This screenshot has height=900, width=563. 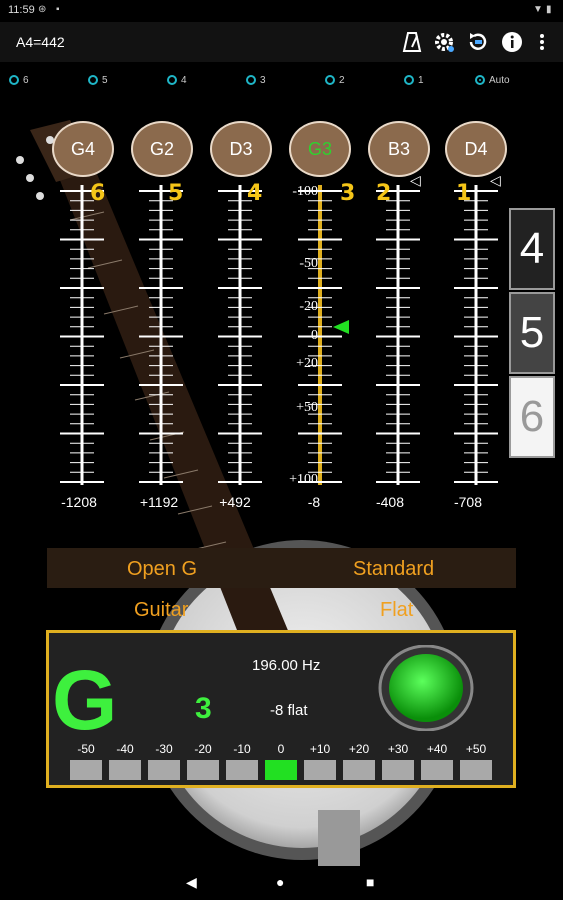 I want to click on settings-icon, so click(x=444, y=42).